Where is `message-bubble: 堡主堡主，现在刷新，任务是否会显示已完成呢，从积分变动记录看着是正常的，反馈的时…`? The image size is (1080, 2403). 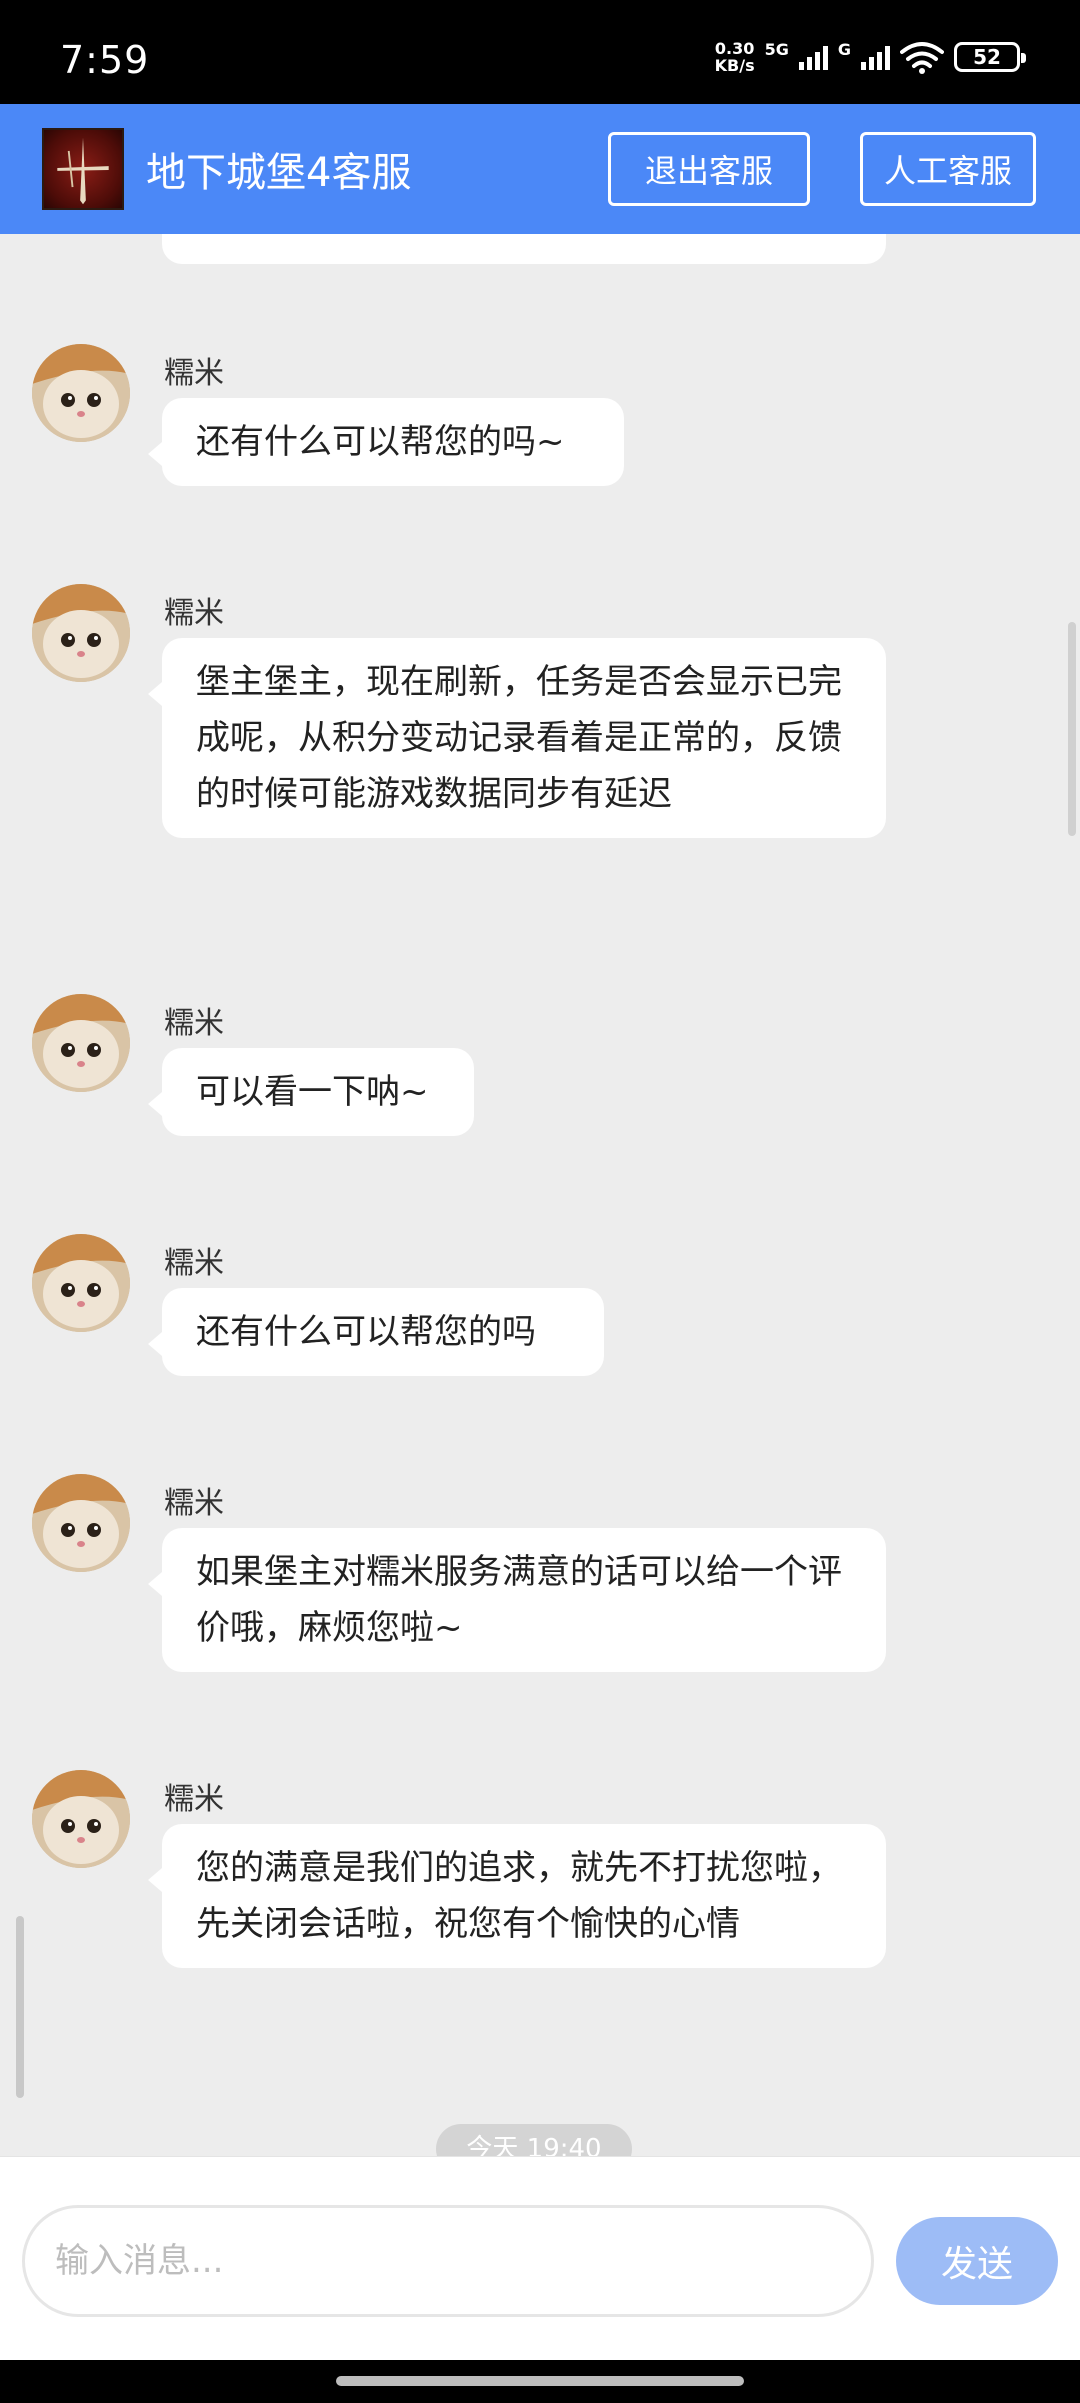 message-bubble: 堡主堡主，现在刷新，任务是否会显示已完成呢，从积分变动记录看着是正常的，反馈的时… is located at coordinates (517, 738).